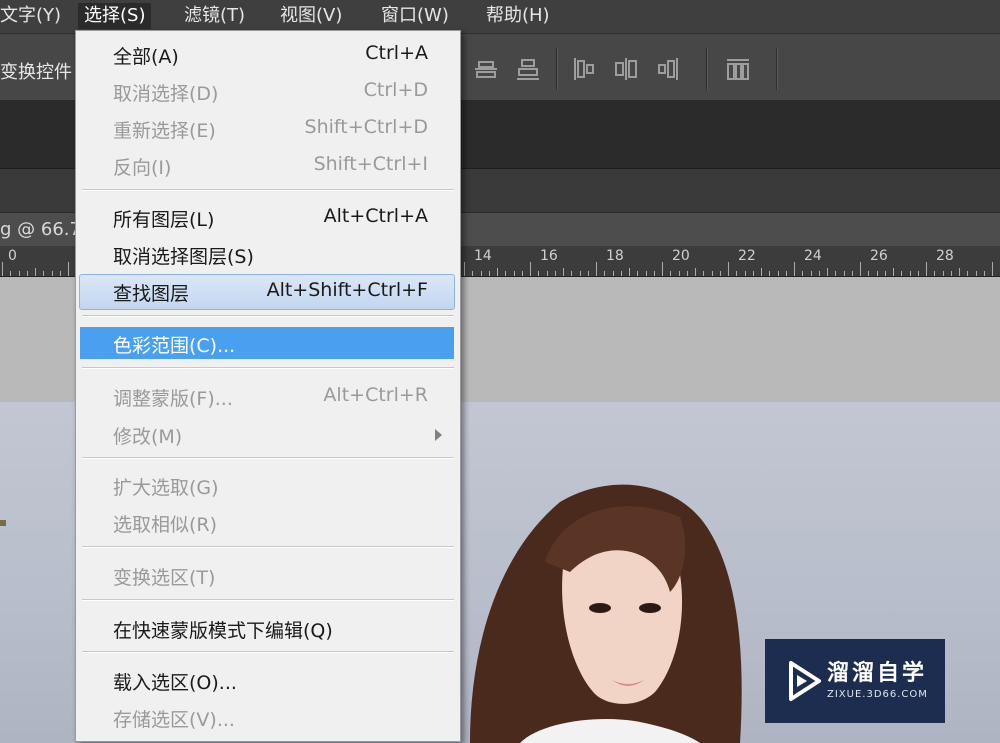  What do you see at coordinates (311, 16) in the screenshot?
I see `menu-view: 视图(V)` at bounding box center [311, 16].